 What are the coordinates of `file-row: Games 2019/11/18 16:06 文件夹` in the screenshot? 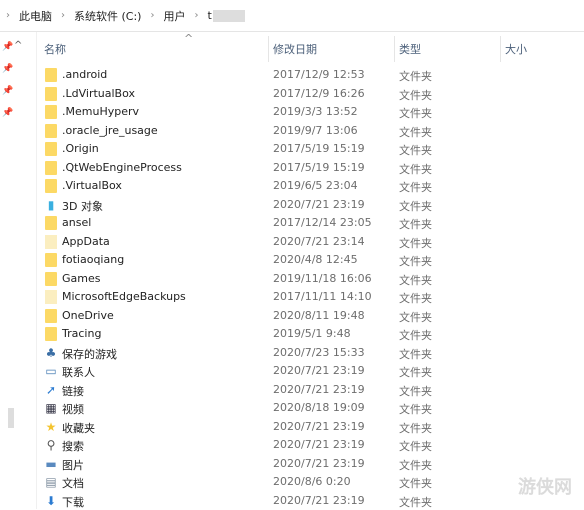 It's located at (310, 279).